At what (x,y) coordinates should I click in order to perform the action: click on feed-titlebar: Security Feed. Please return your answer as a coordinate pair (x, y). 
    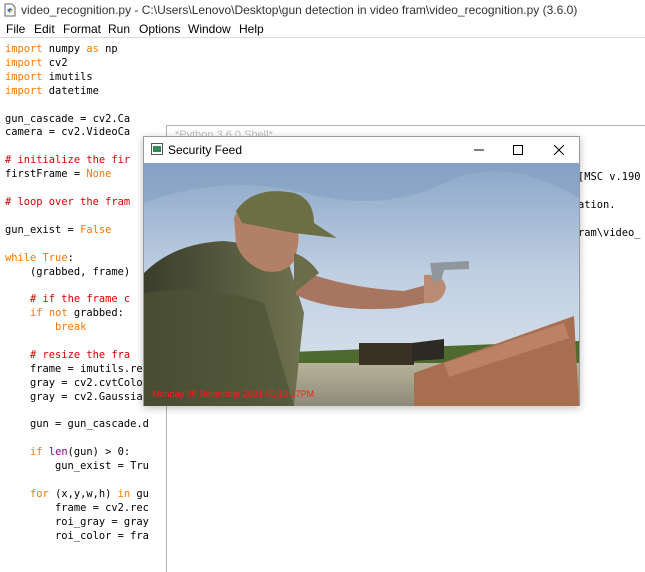
    Looking at the image, I should click on (361, 150).